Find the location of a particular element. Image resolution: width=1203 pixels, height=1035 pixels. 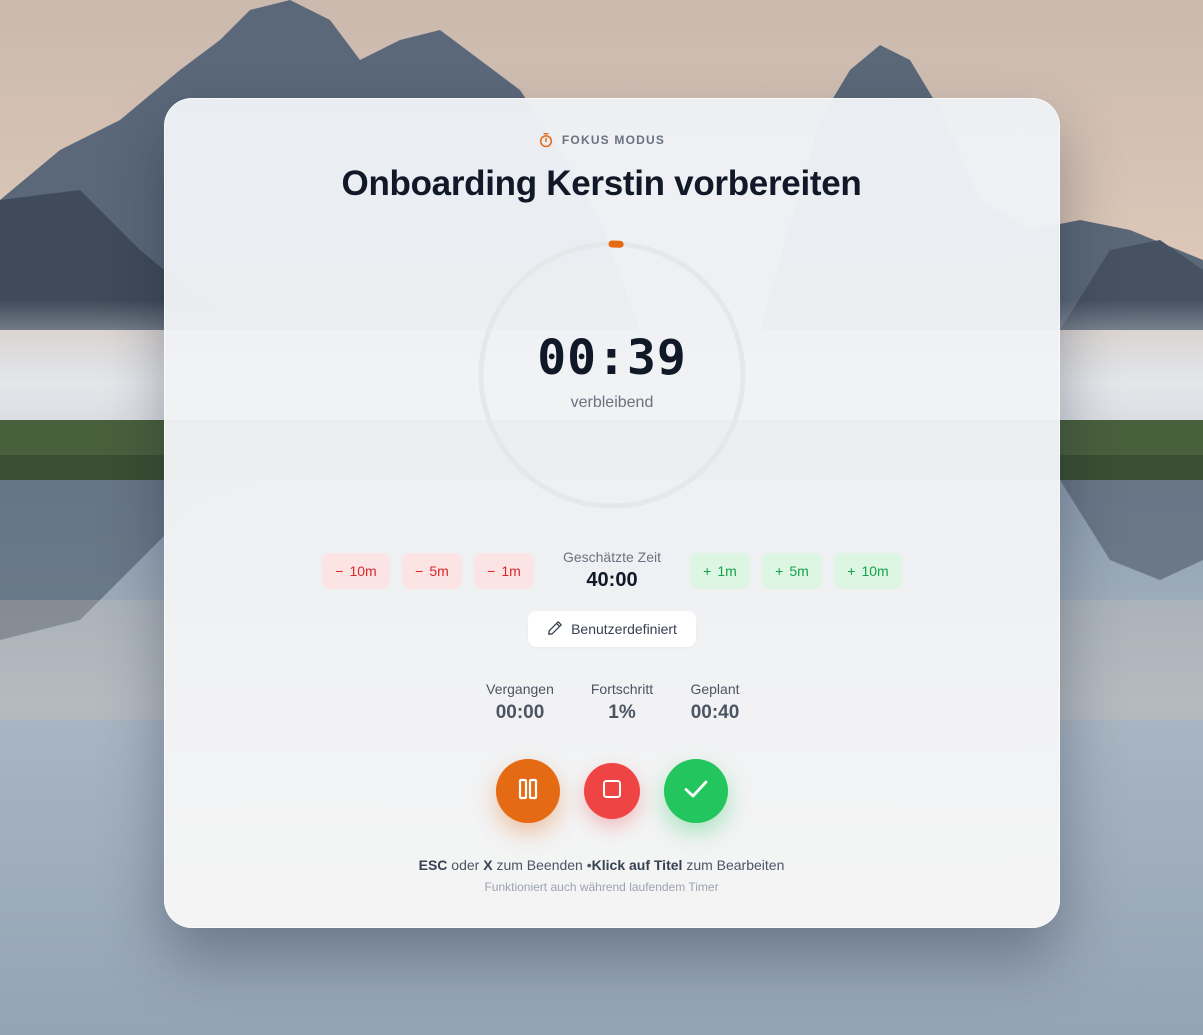

plus-5m-button: + 5m is located at coordinates (792, 571).